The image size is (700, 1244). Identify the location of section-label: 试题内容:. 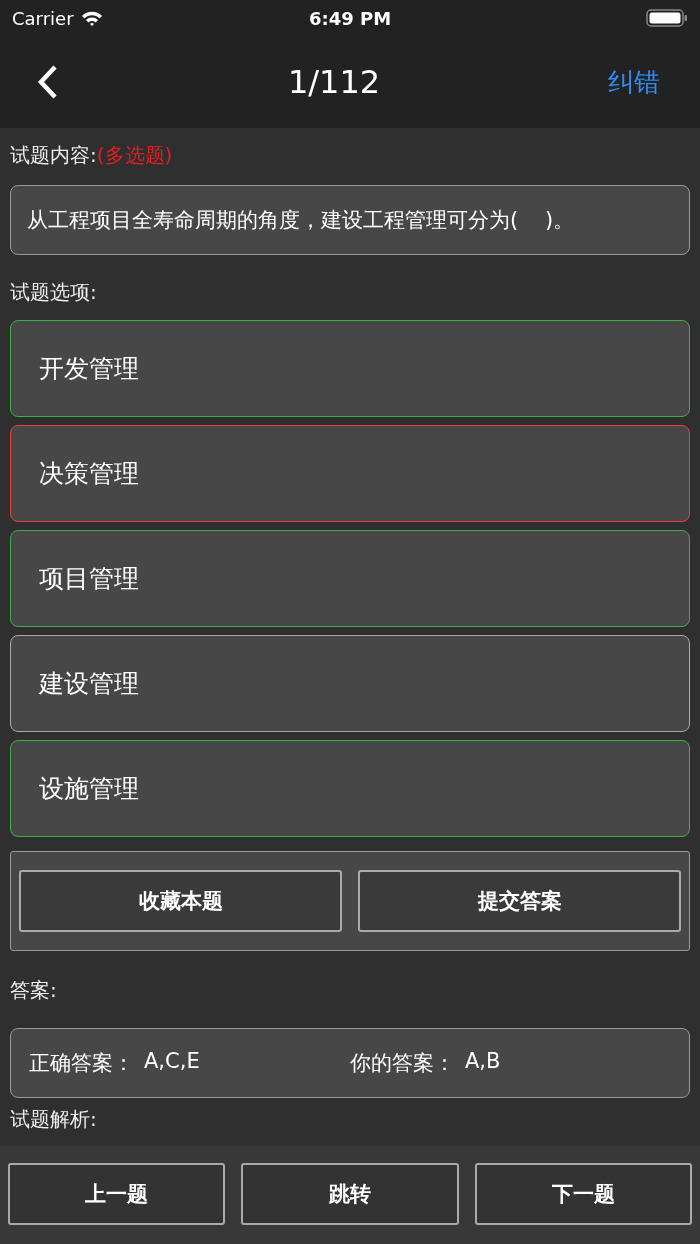
(53, 155).